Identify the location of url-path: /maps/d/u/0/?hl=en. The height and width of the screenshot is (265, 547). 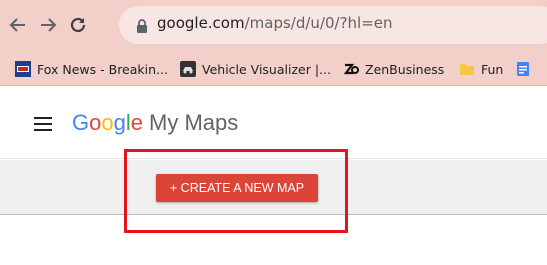
(318, 23).